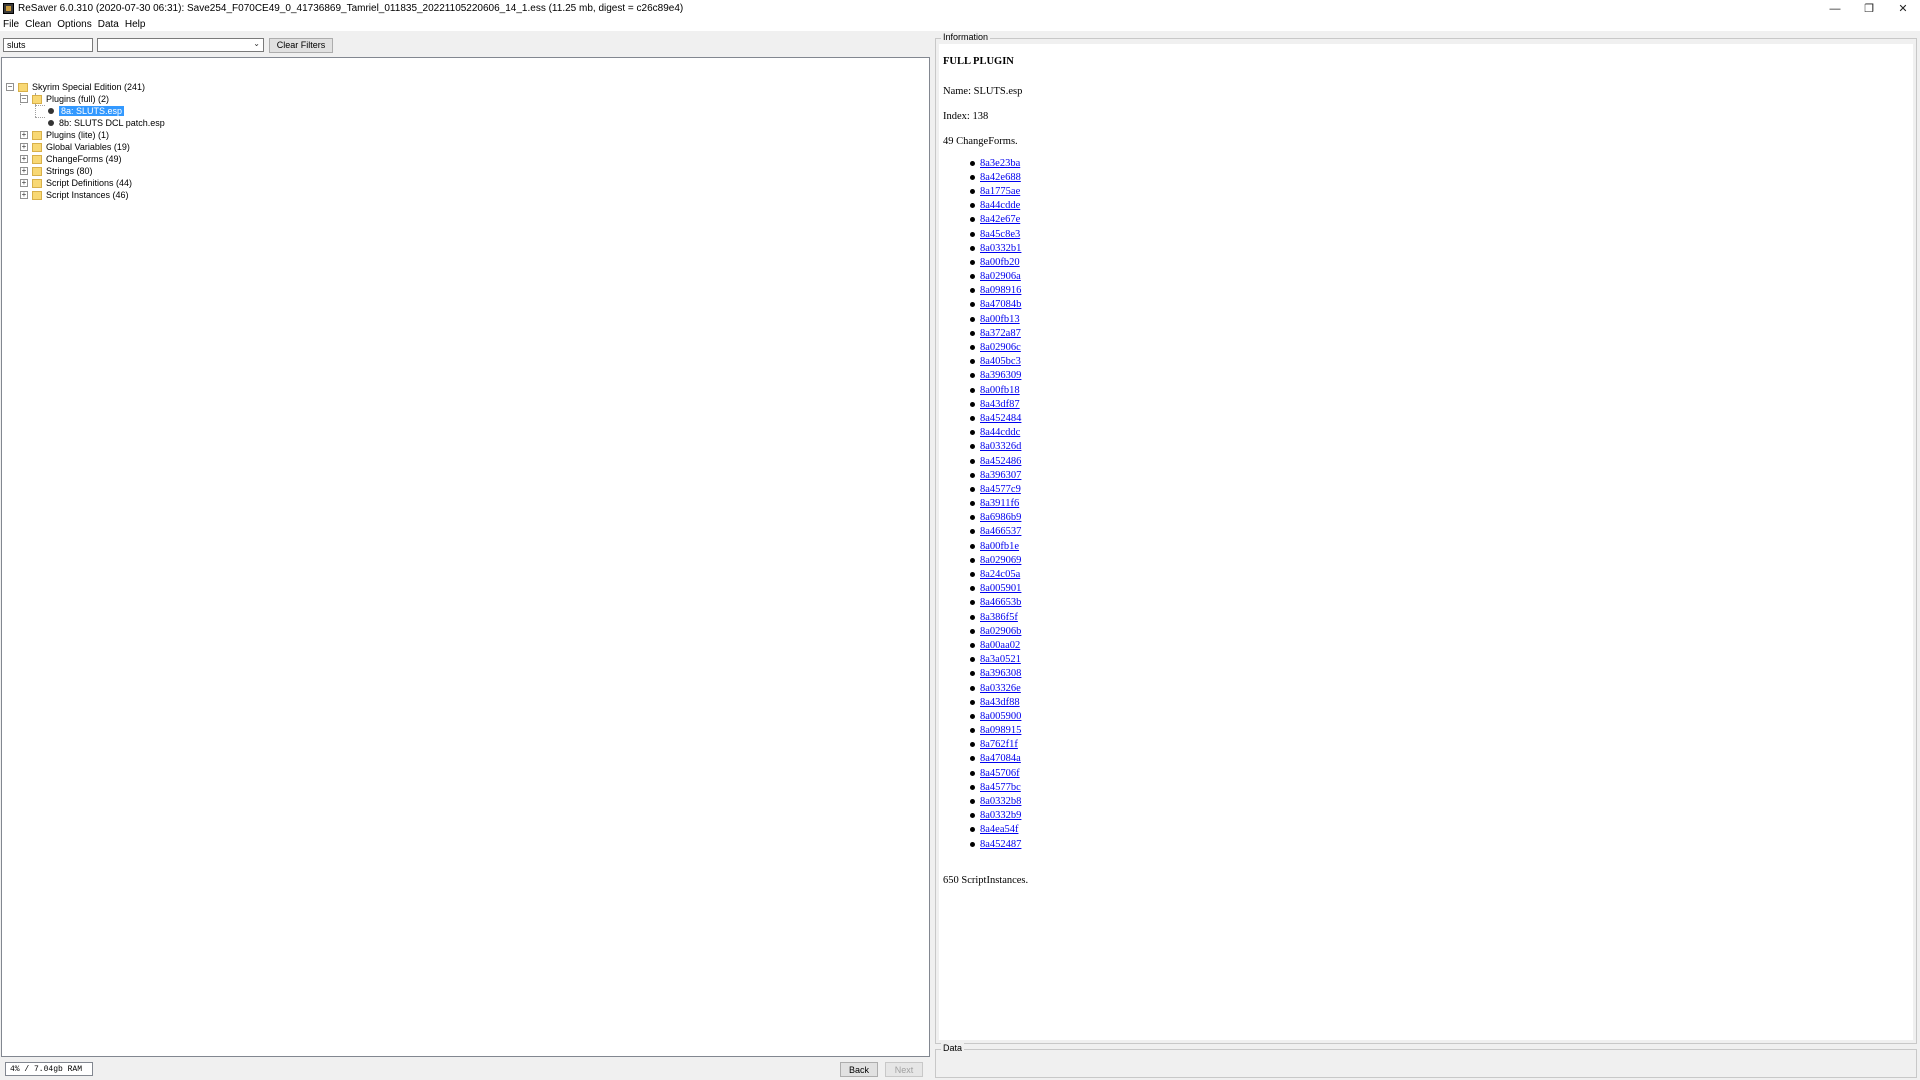 Image resolution: width=1920 pixels, height=1080 pixels. What do you see at coordinates (1439, 333) in the screenshot?
I see `changeform-item: 8a372a87` at bounding box center [1439, 333].